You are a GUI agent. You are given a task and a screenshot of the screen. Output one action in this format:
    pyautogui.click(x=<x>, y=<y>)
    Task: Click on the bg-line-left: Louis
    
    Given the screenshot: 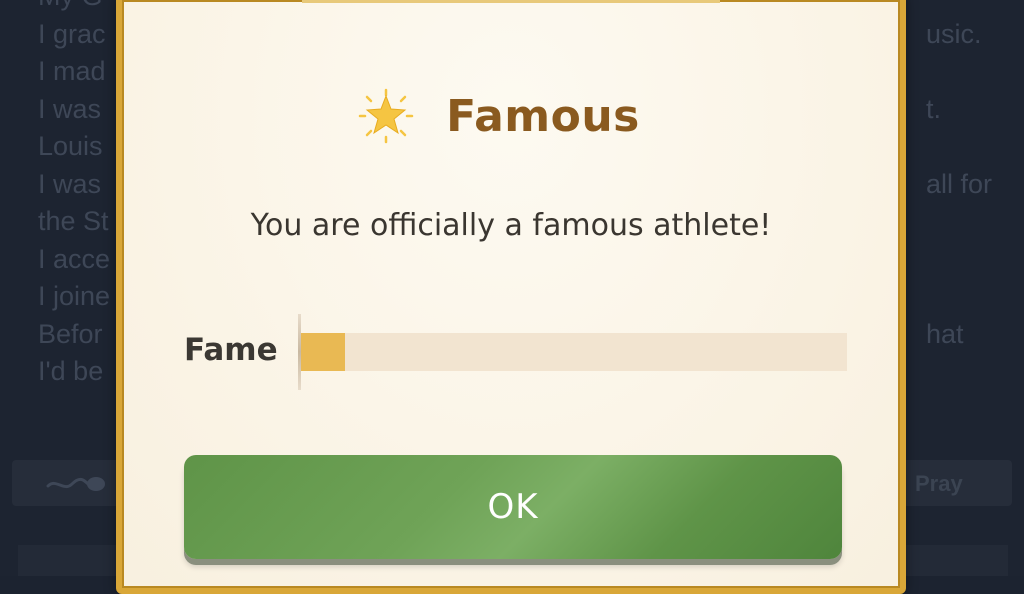 What is the action you would take?
    pyautogui.click(x=70, y=146)
    